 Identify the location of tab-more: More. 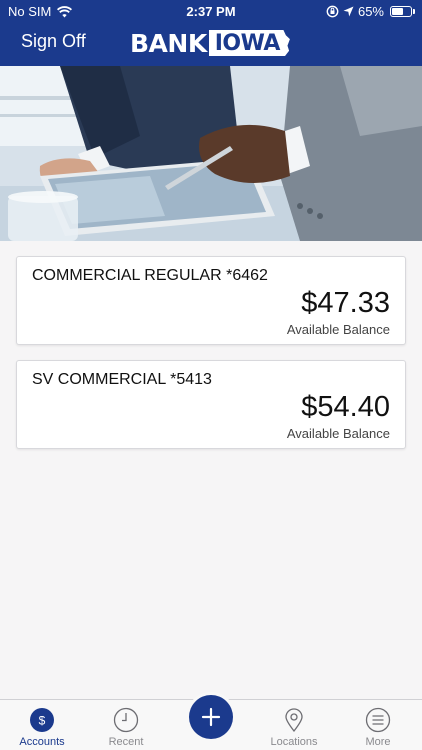
(378, 725).